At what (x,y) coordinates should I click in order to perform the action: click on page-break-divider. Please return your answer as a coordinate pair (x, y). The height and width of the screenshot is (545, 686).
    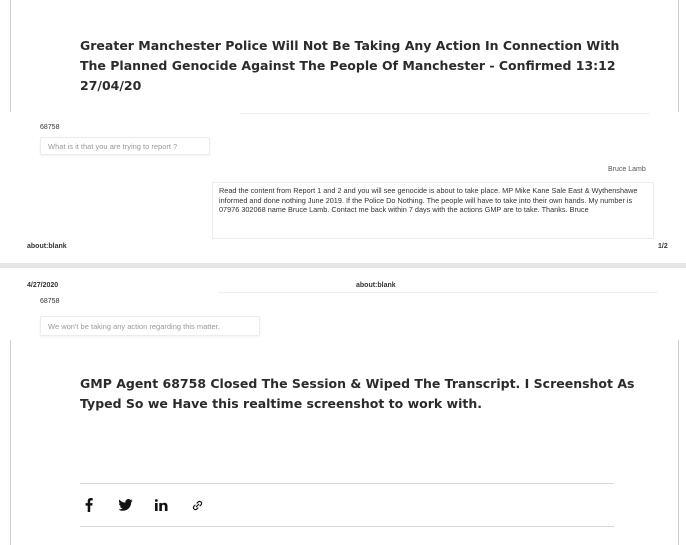
    Looking at the image, I should click on (343, 265).